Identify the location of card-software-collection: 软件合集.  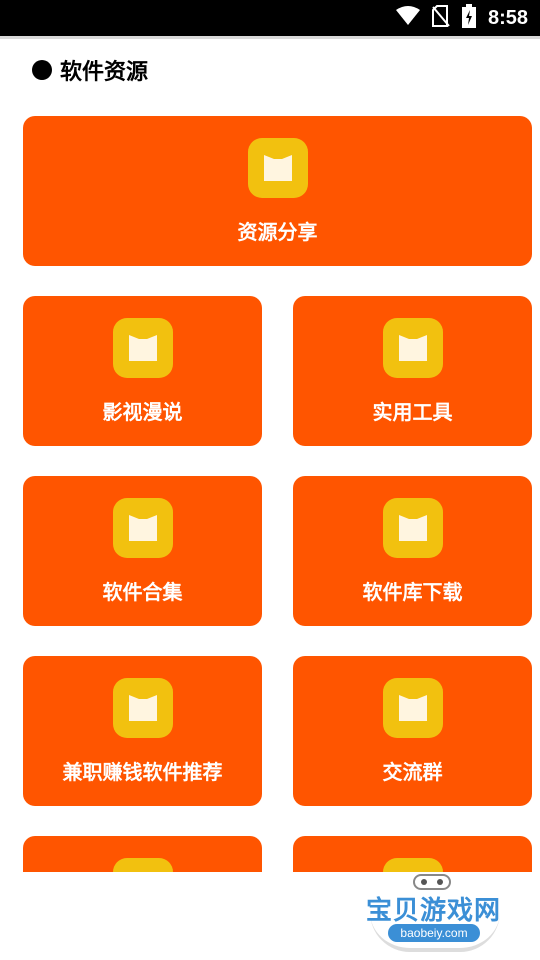
(142, 551).